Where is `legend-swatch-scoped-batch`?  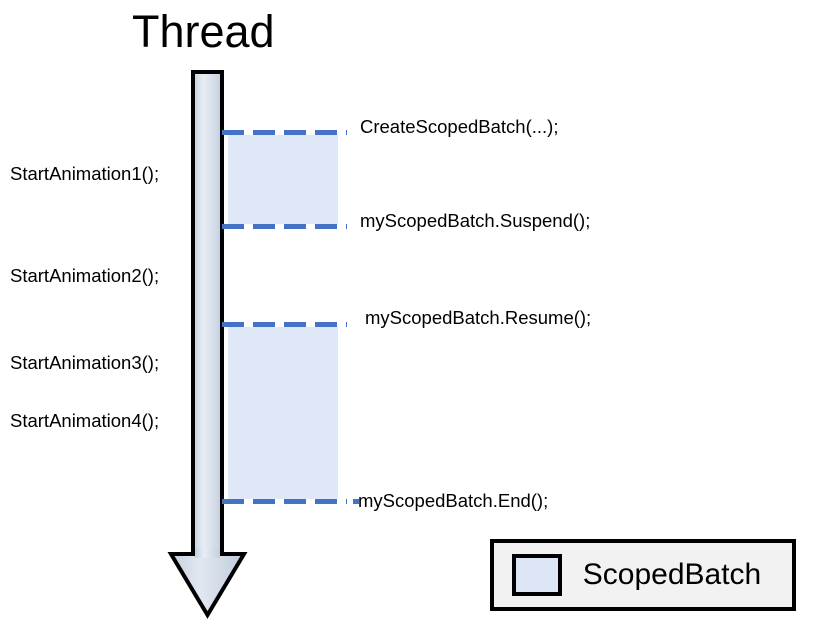 legend-swatch-scoped-batch is located at coordinates (537, 575).